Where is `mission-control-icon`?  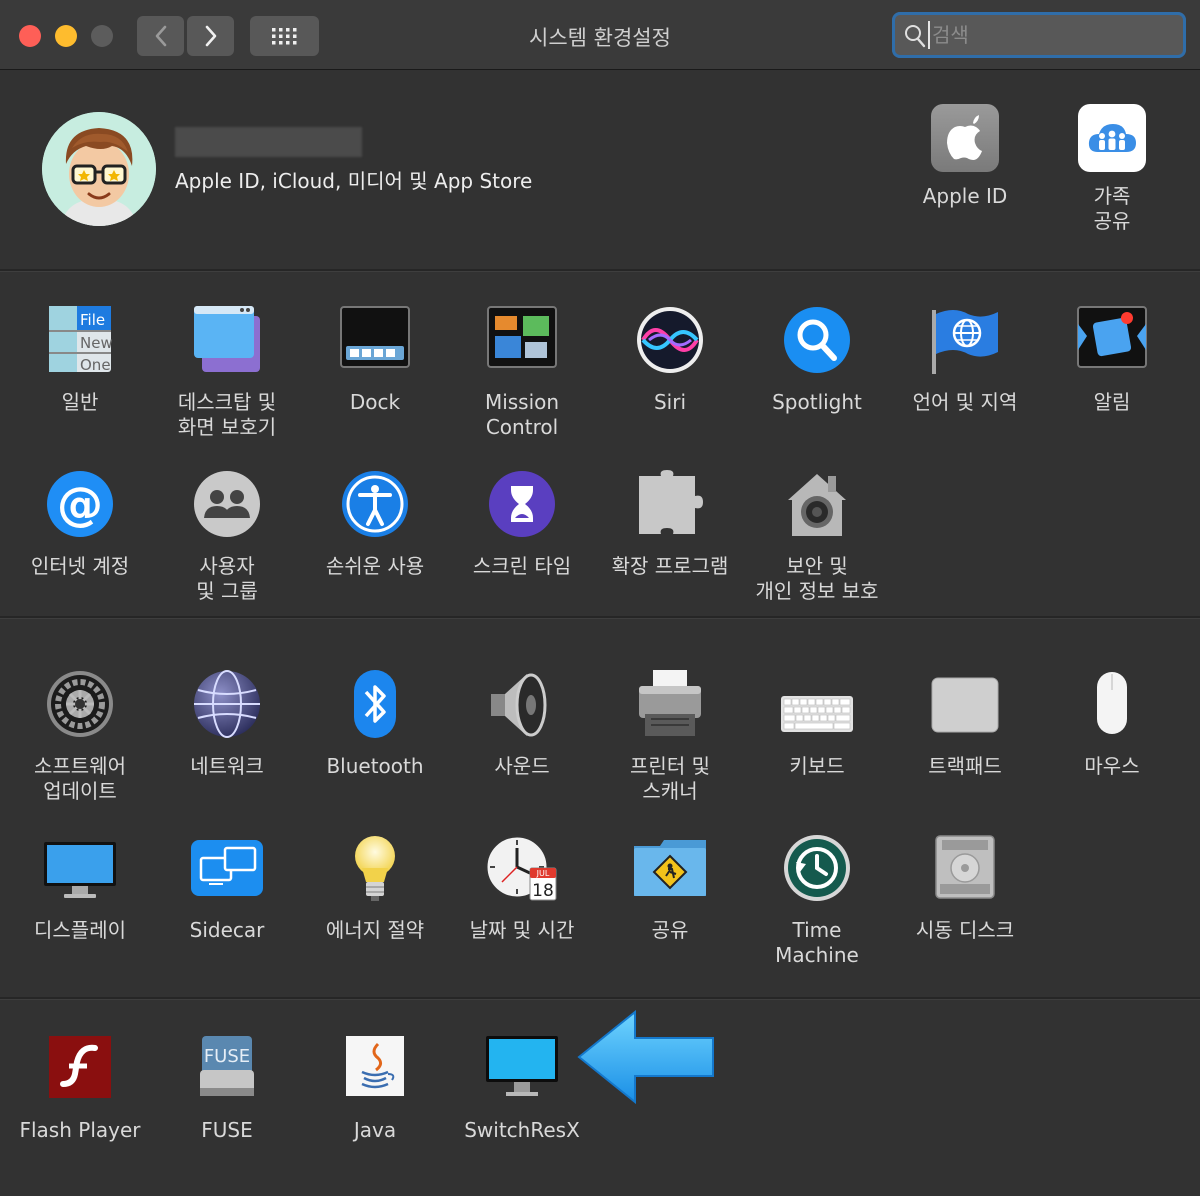
mission-control-icon is located at coordinates (522, 341).